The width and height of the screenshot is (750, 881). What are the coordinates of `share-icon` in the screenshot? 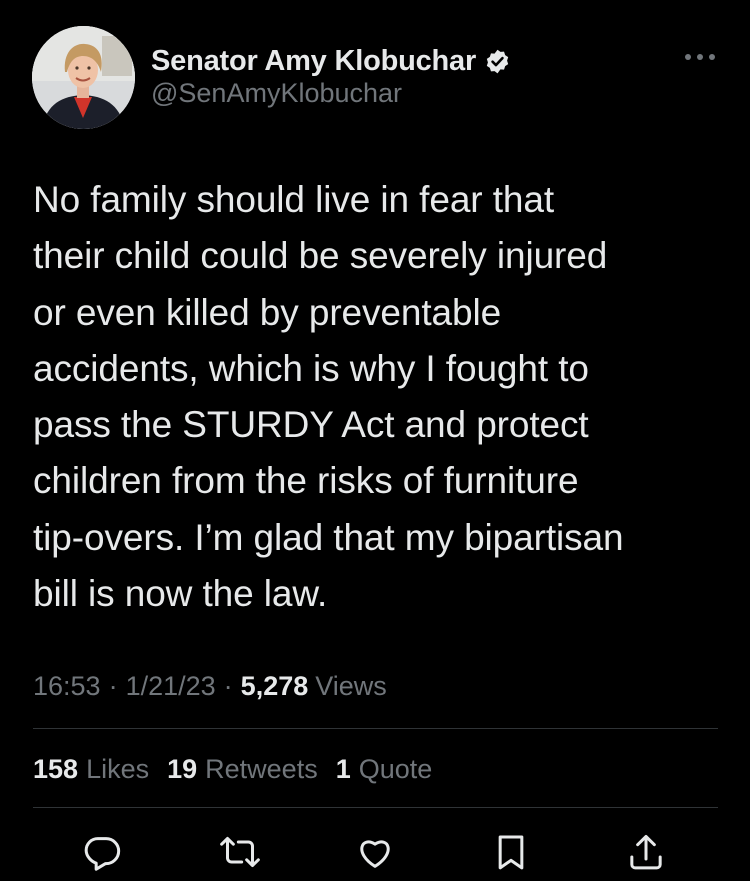 It's located at (646, 852).